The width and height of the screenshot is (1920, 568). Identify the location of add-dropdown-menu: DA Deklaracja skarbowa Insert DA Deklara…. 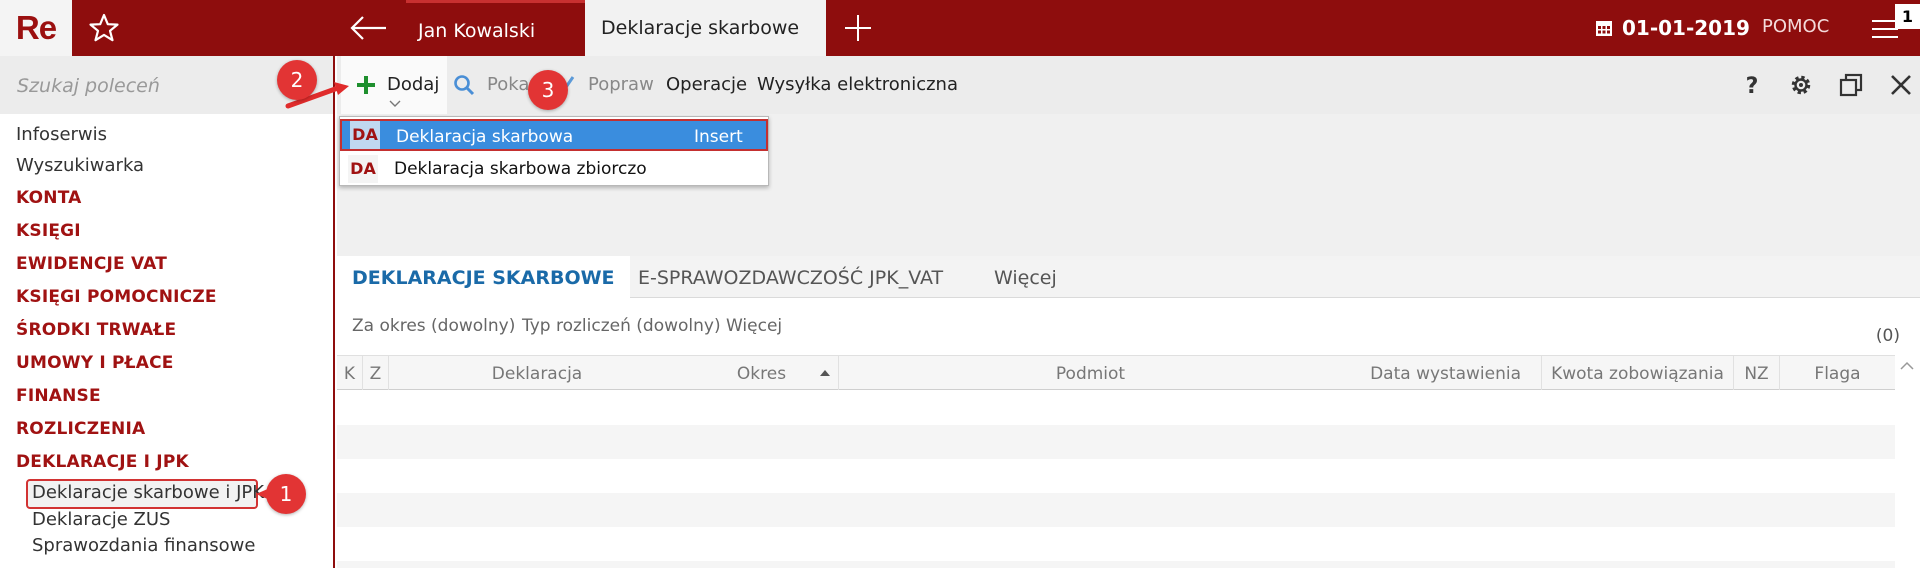
(554, 151).